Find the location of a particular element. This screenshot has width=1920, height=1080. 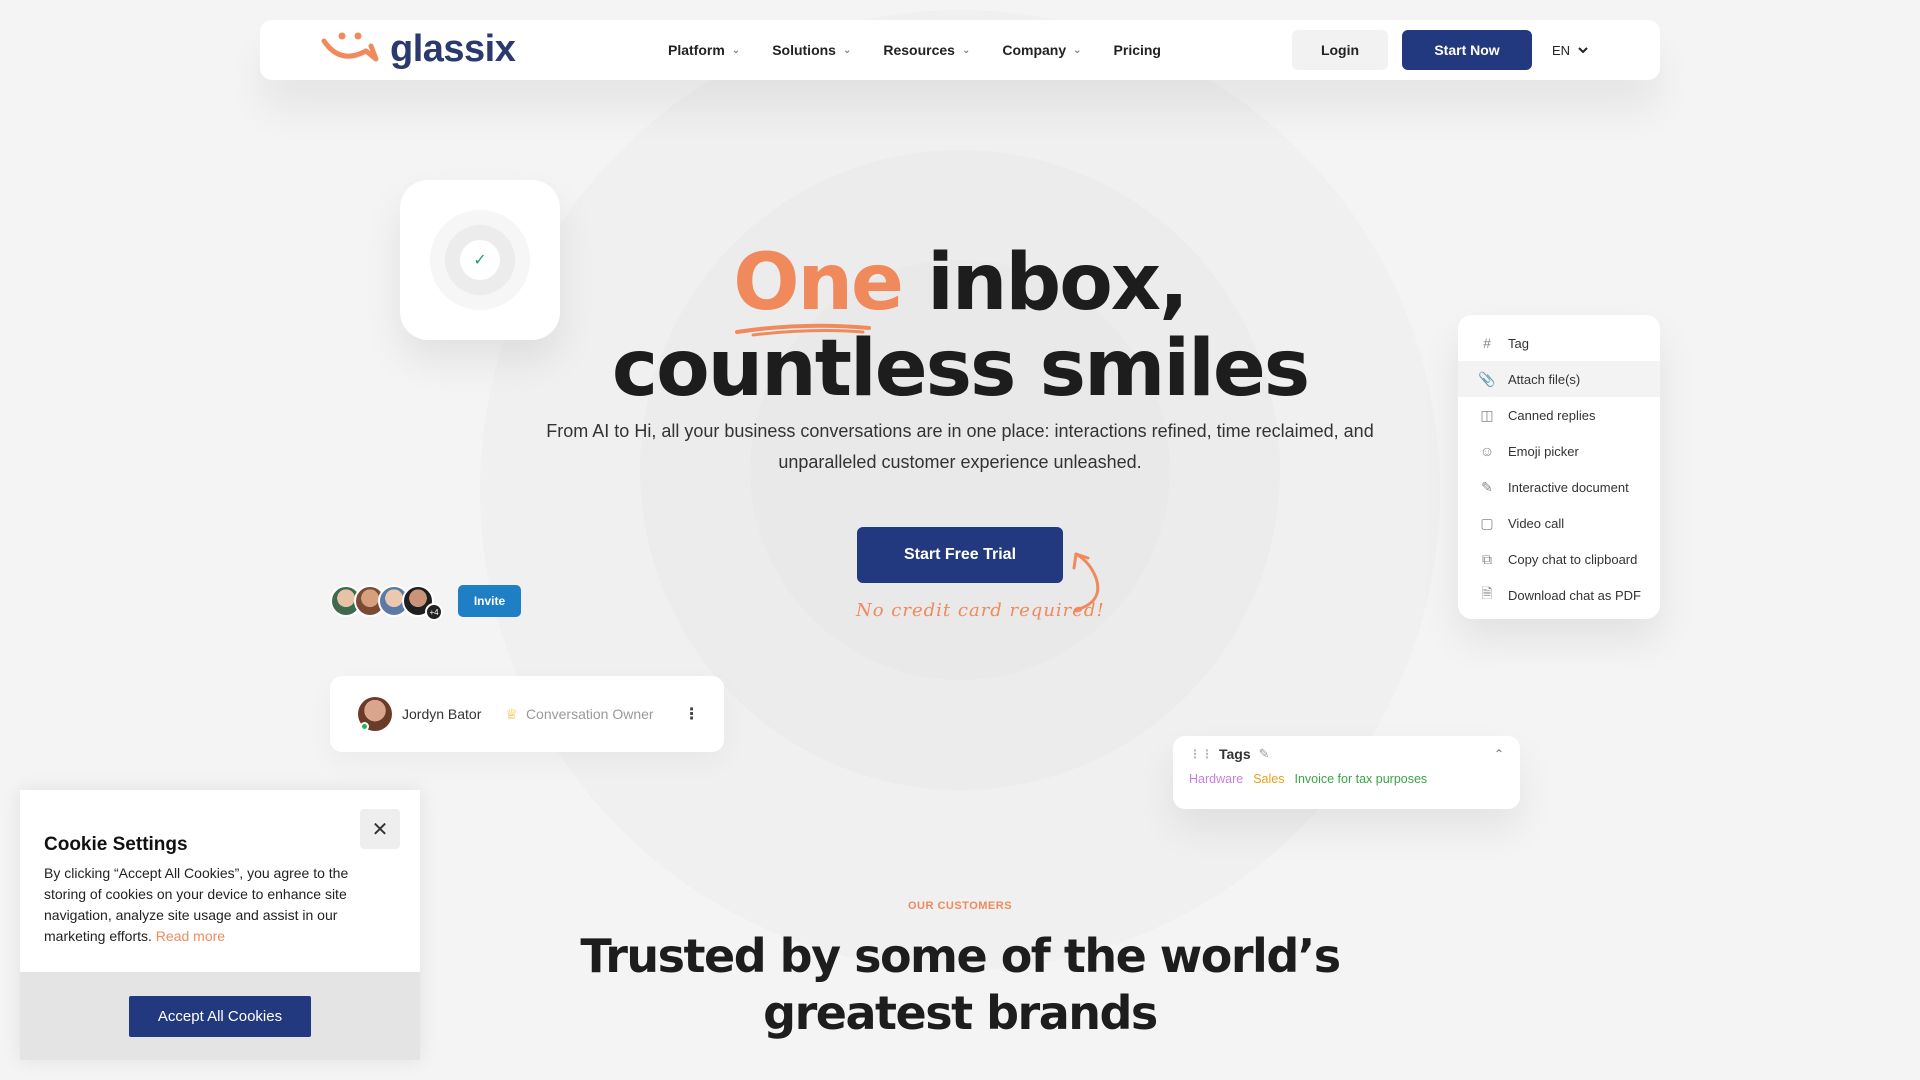

chat-bubble-icon: ◫ is located at coordinates (1487, 414).